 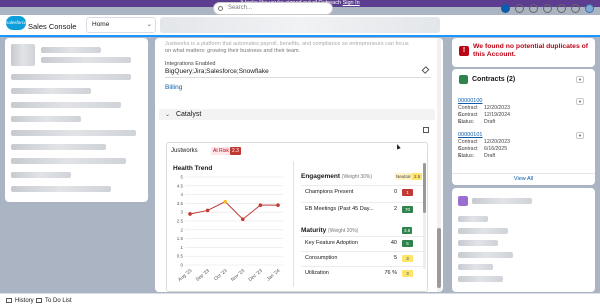 I want to click on metric-value: 5, so click(x=395, y=258).